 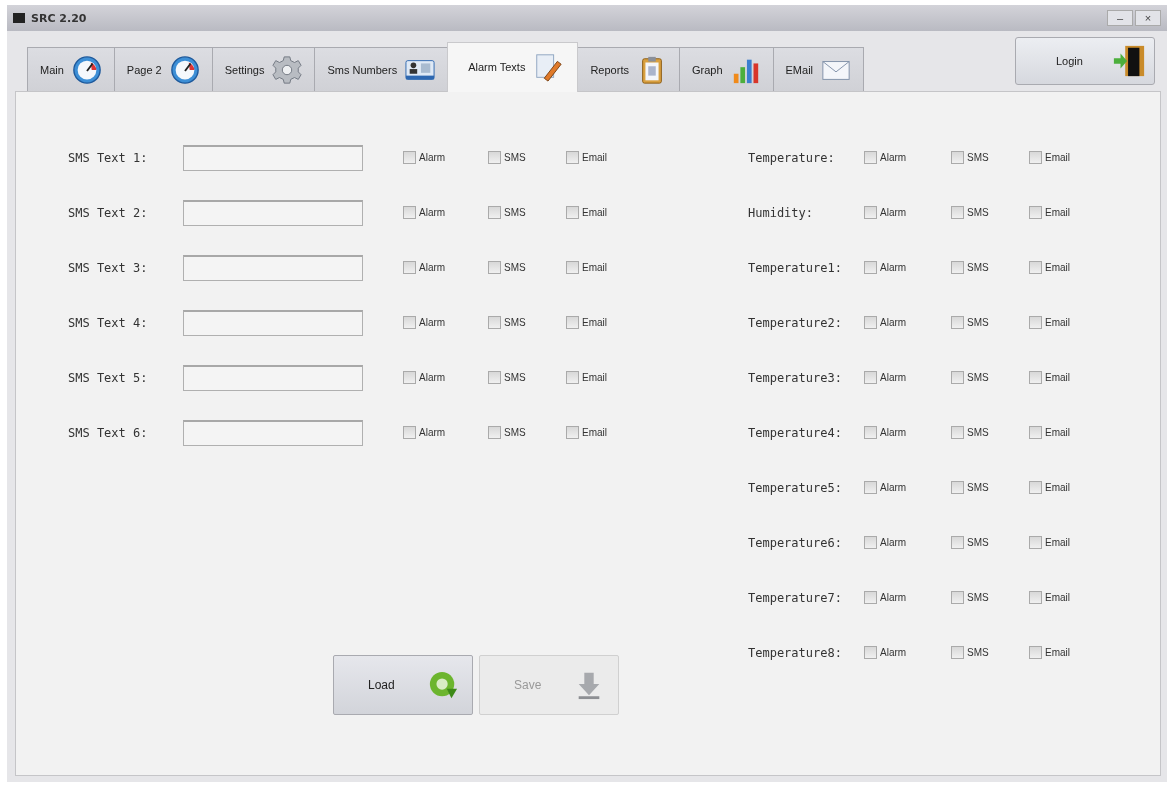 What do you see at coordinates (792, 157) in the screenshot?
I see `sensor-label: Temperature:` at bounding box center [792, 157].